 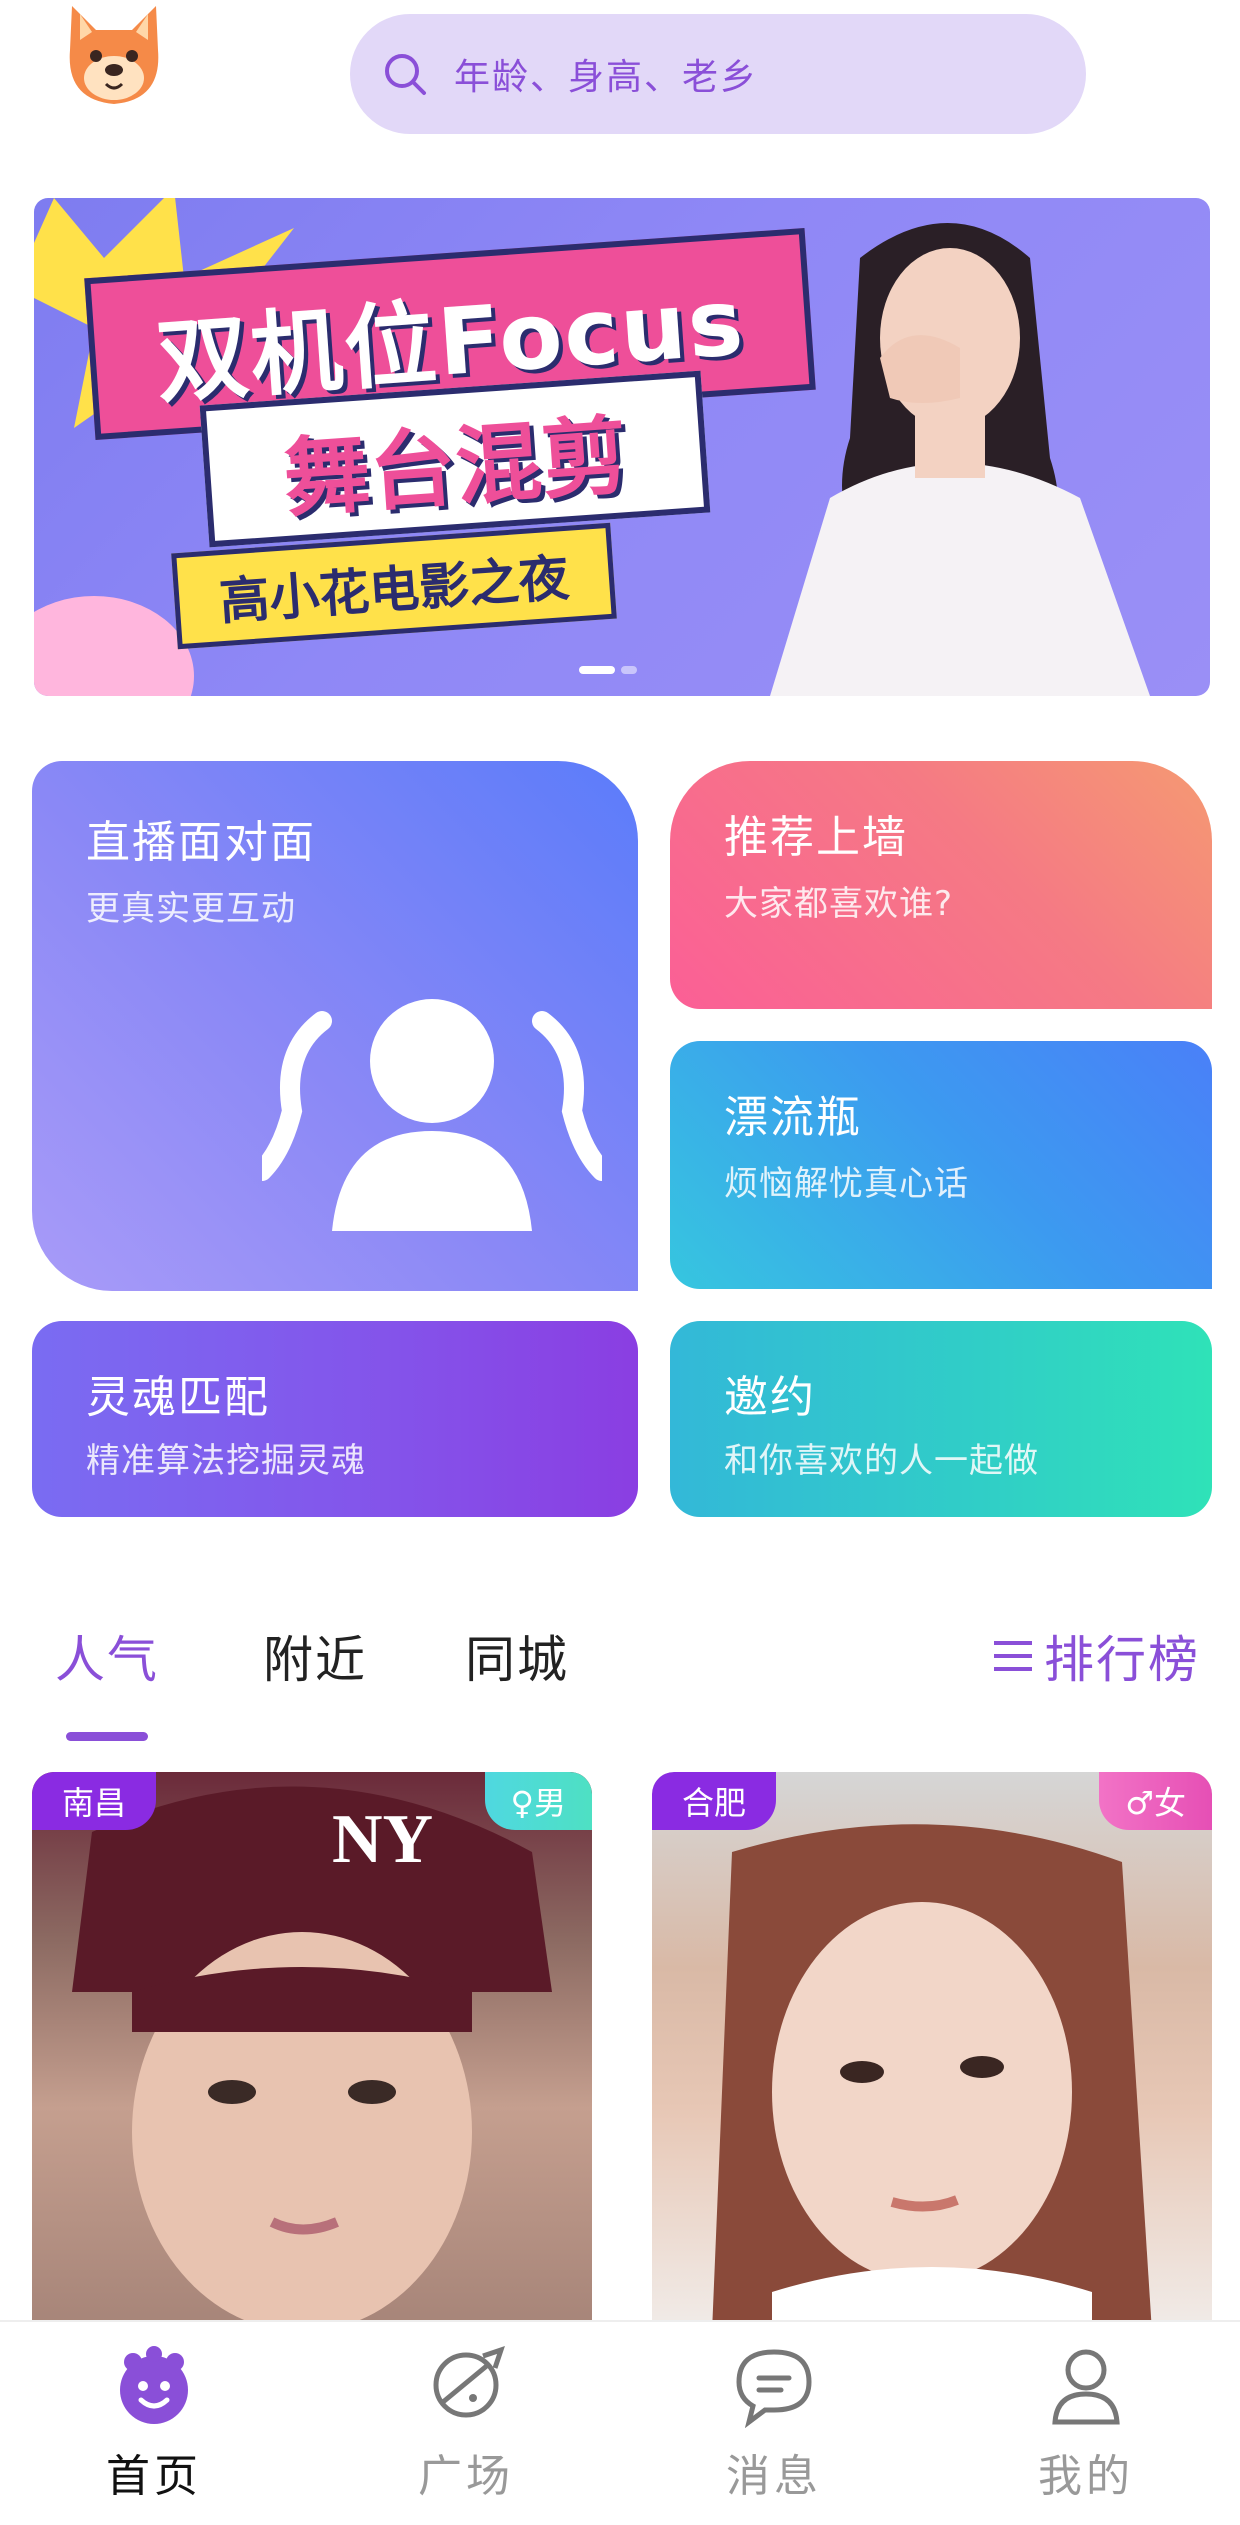 I want to click on user-card: 合肥 ♂女, so click(x=932, y=2052).